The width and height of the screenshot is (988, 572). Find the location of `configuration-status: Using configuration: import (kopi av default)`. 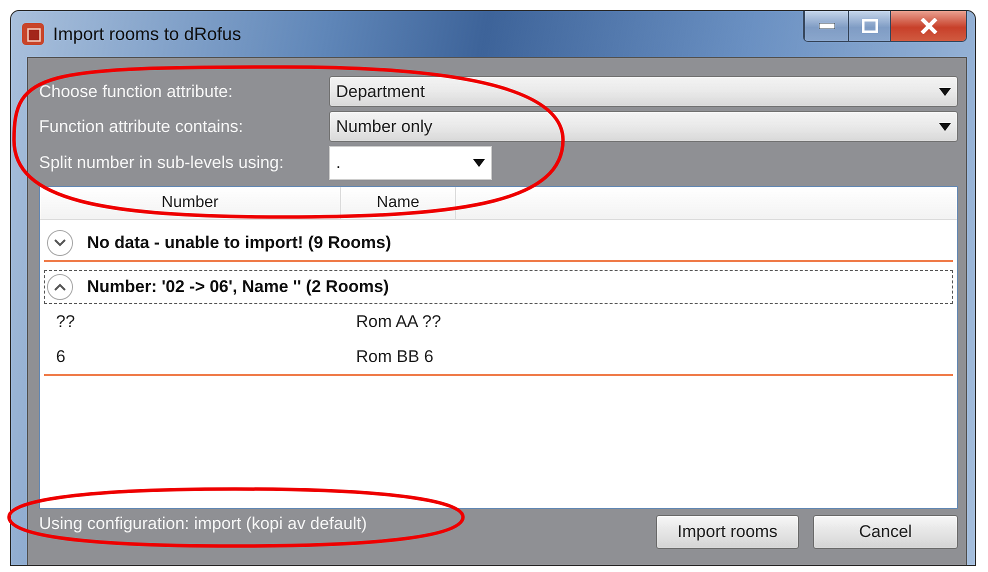

configuration-status: Using configuration: import (kopi av default) is located at coordinates (203, 524).